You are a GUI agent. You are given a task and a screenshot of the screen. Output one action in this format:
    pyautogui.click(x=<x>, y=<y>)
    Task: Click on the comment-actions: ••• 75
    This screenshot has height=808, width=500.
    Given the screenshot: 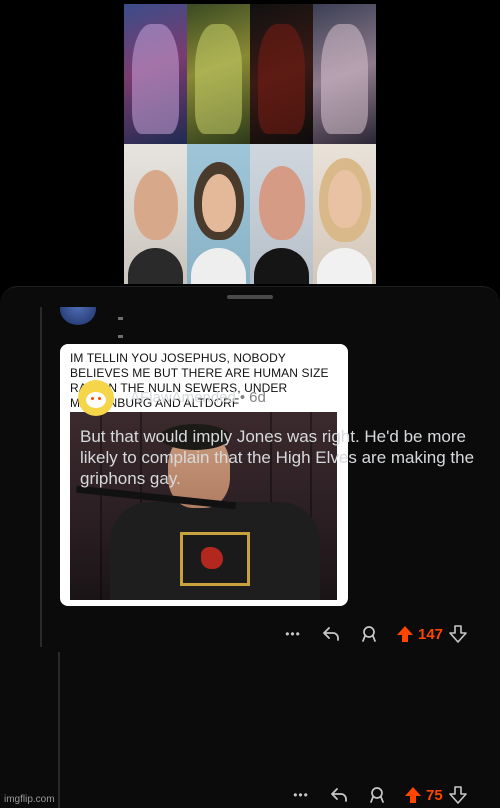 What is the action you would take?
    pyautogui.click(x=378, y=795)
    